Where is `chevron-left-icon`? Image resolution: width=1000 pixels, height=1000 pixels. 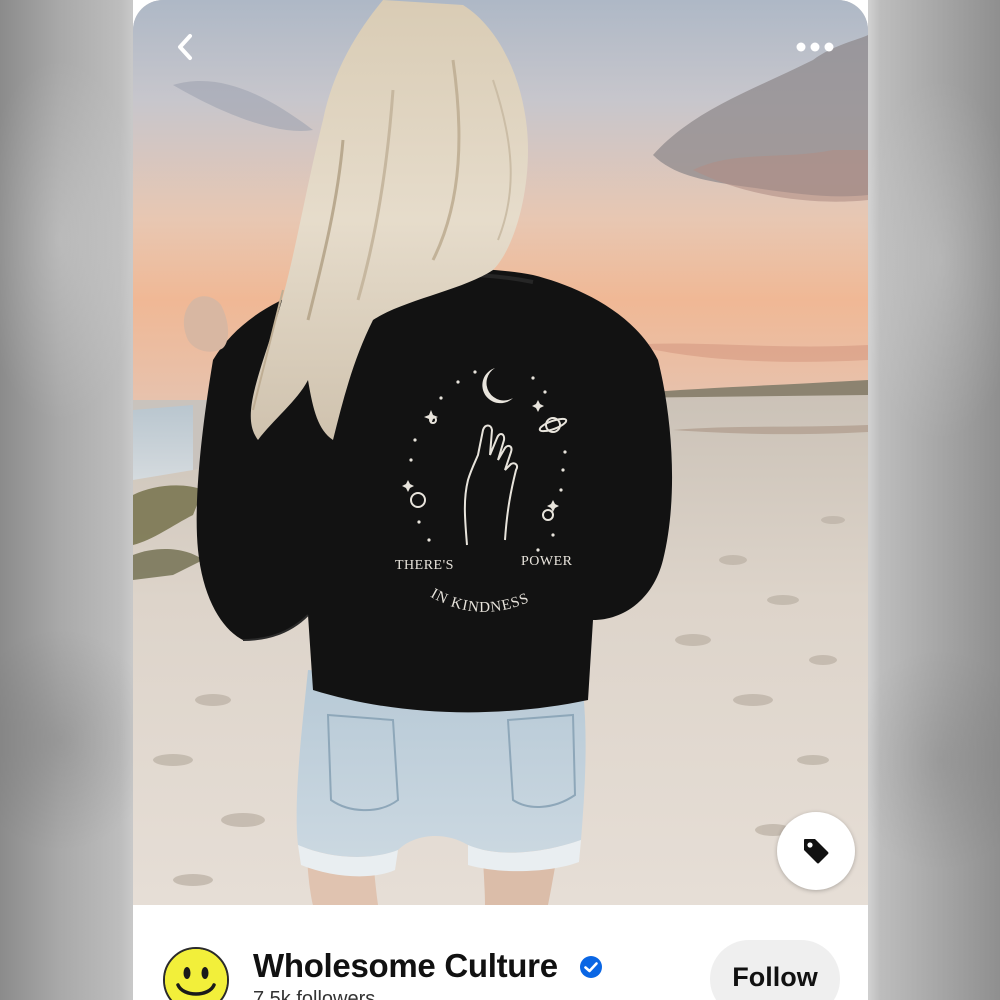 chevron-left-icon is located at coordinates (185, 47).